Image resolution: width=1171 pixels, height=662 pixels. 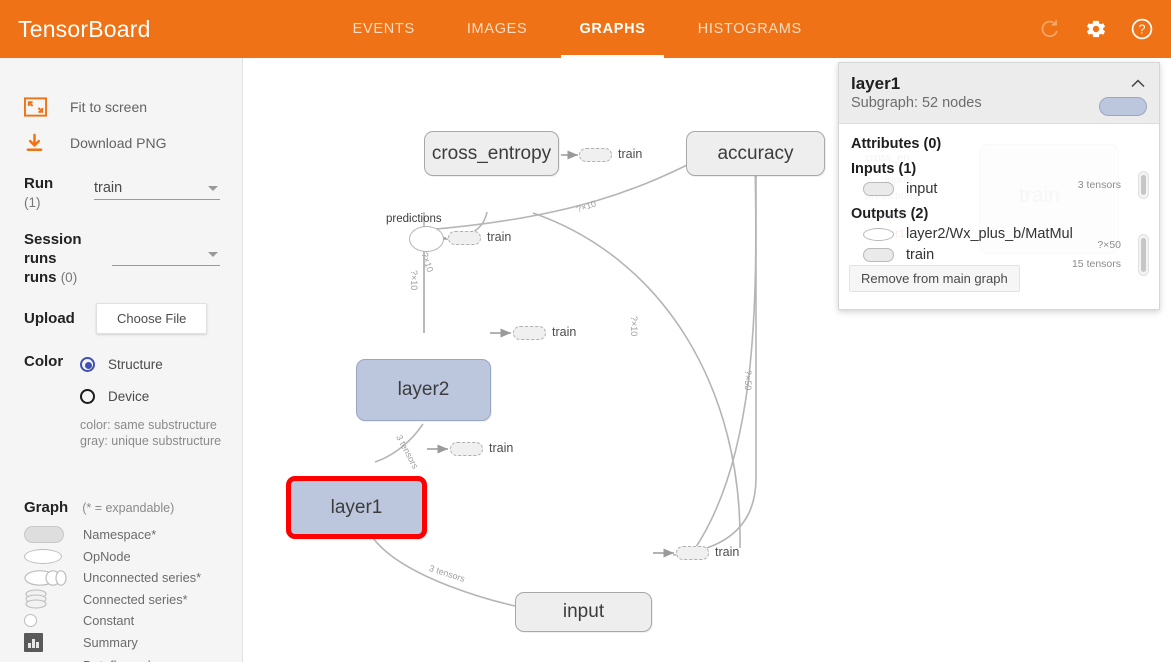 What do you see at coordinates (57, 193) in the screenshot?
I see `run-label-group: Run (1)` at bounding box center [57, 193].